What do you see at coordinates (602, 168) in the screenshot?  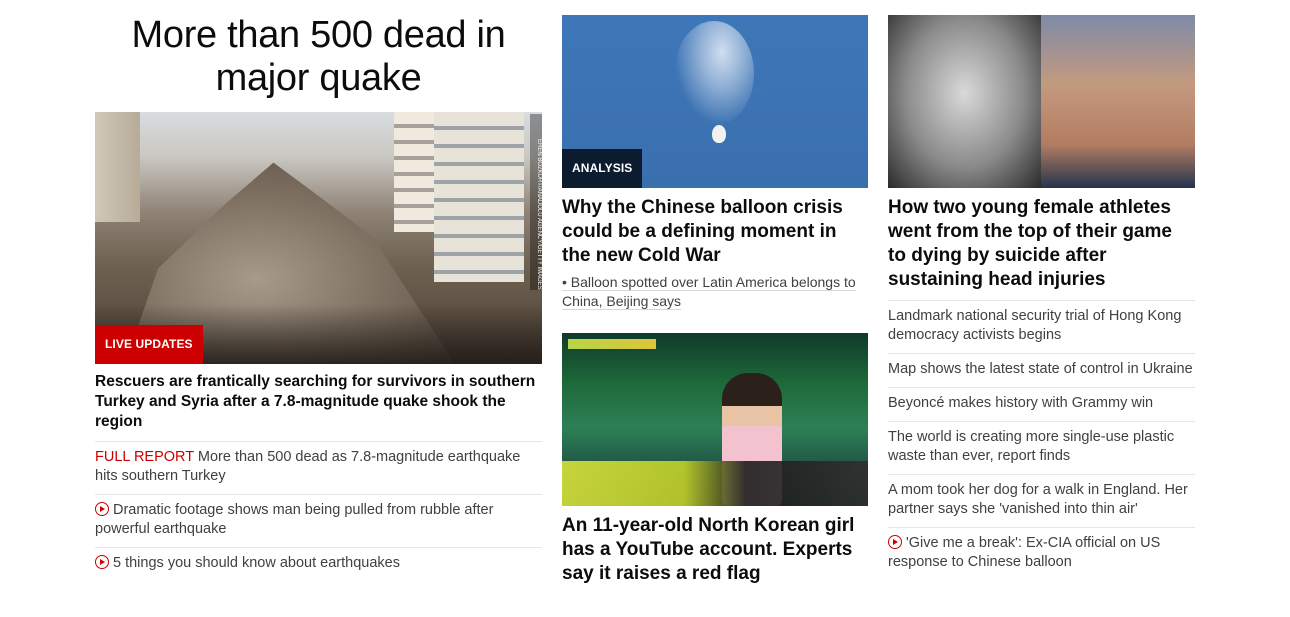 I see `analysis-tag: ANALYSIS` at bounding box center [602, 168].